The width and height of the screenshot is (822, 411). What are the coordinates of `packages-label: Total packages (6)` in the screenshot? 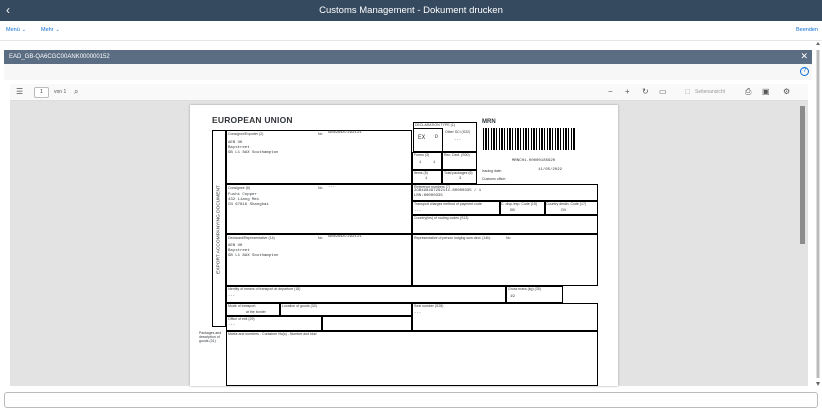 It's located at (458, 173).